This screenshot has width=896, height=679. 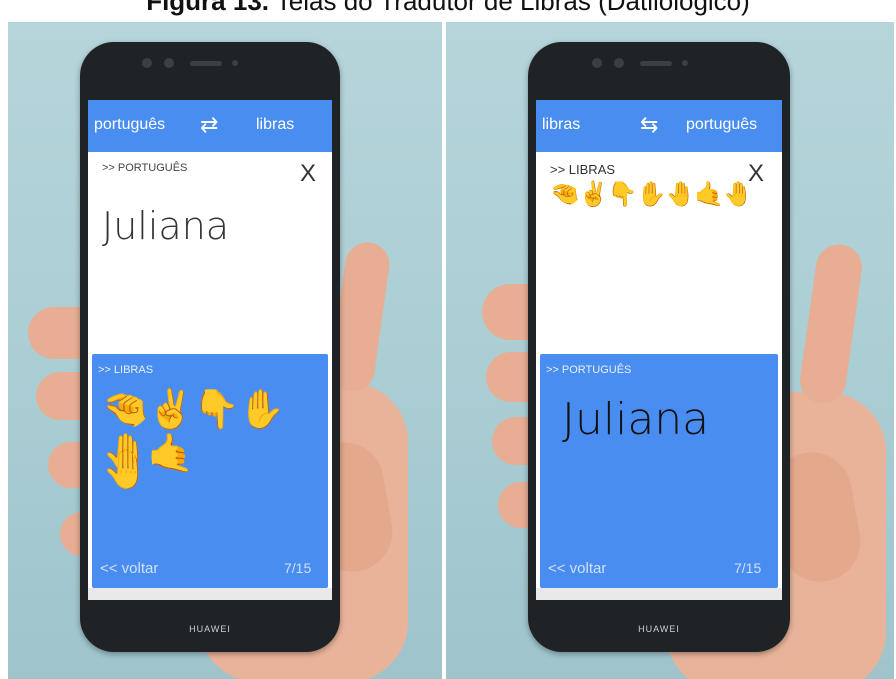 What do you see at coordinates (125, 470) in the screenshot?
I see `libras-signs-row: 🤚` at bounding box center [125, 470].